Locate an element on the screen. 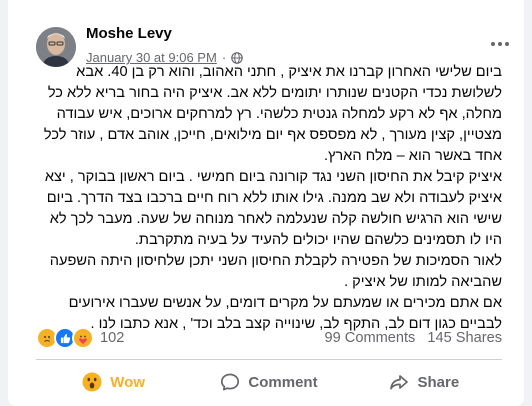 The width and height of the screenshot is (532, 406). avatar-photo is located at coordinates (56, 47).